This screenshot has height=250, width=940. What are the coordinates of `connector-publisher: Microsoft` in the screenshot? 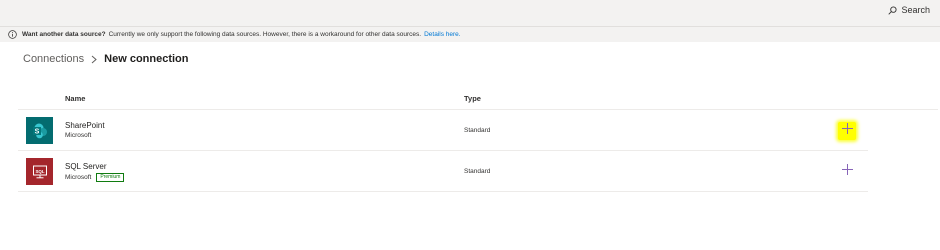 It's located at (78, 135).